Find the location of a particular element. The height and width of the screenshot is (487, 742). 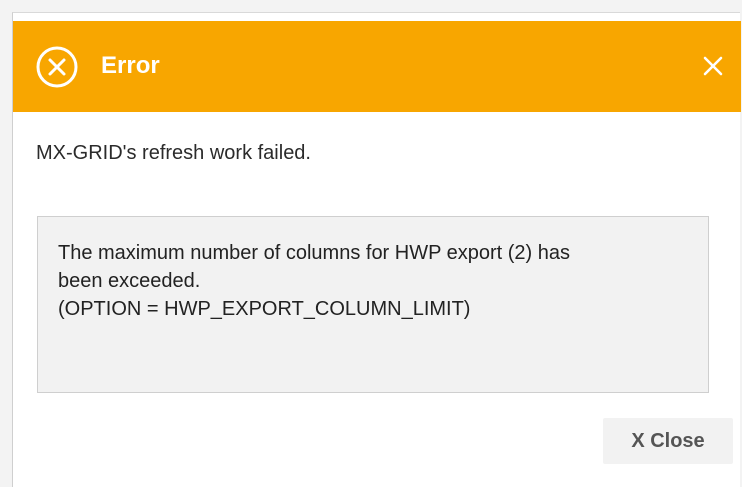

dialog-title: Error is located at coordinates (130, 65).